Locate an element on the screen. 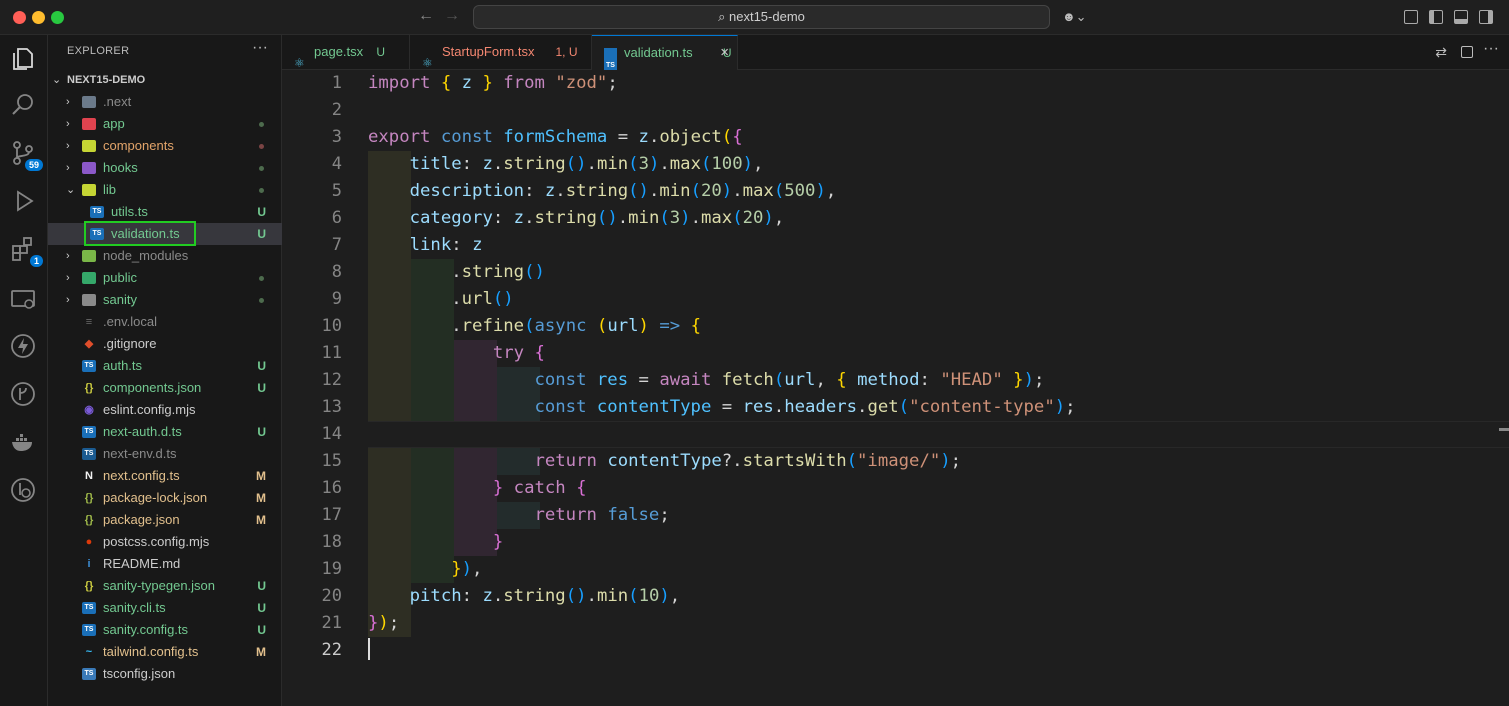 The image size is (1509, 706). close-tab-icon: × is located at coordinates (724, 53).